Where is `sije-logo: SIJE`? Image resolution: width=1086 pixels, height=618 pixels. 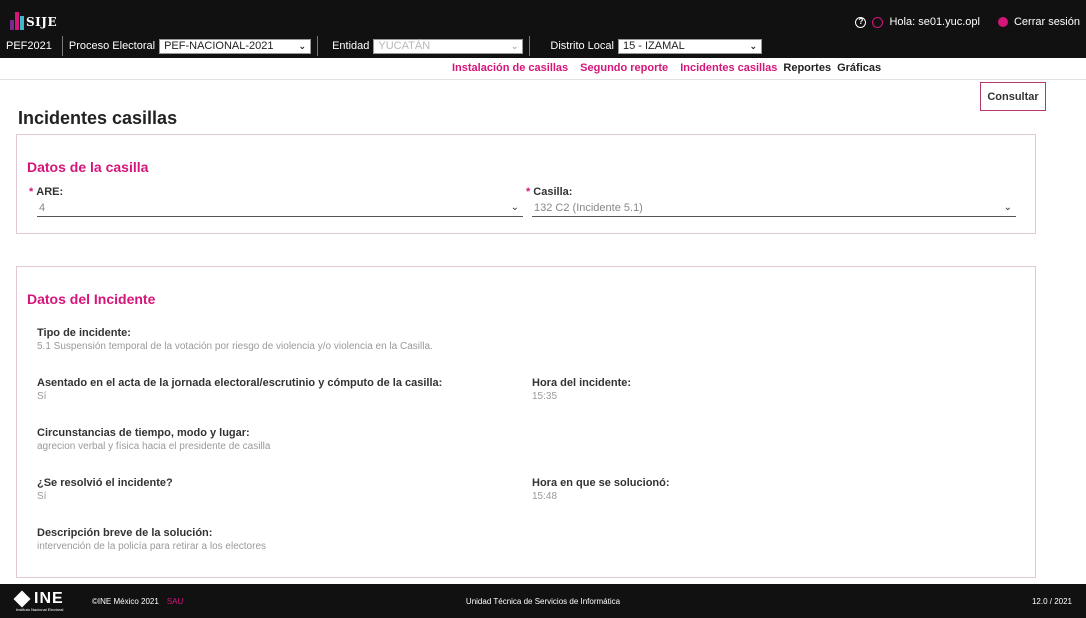 sije-logo: SIJE is located at coordinates (33, 19).